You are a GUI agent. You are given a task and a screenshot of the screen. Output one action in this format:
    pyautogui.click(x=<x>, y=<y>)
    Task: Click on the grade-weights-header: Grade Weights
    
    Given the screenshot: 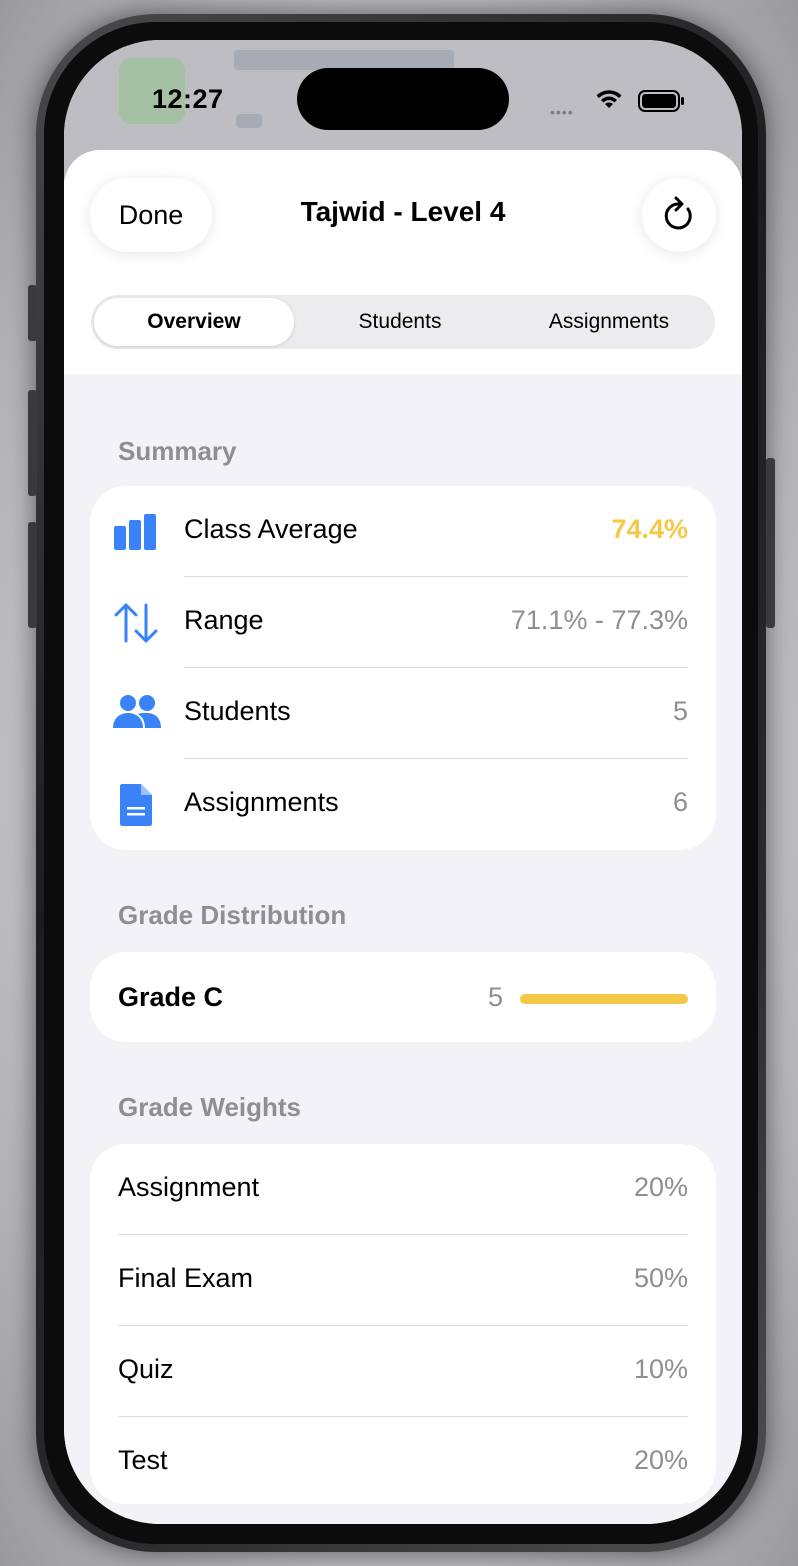 What is the action you would take?
    pyautogui.click(x=210, y=1107)
    